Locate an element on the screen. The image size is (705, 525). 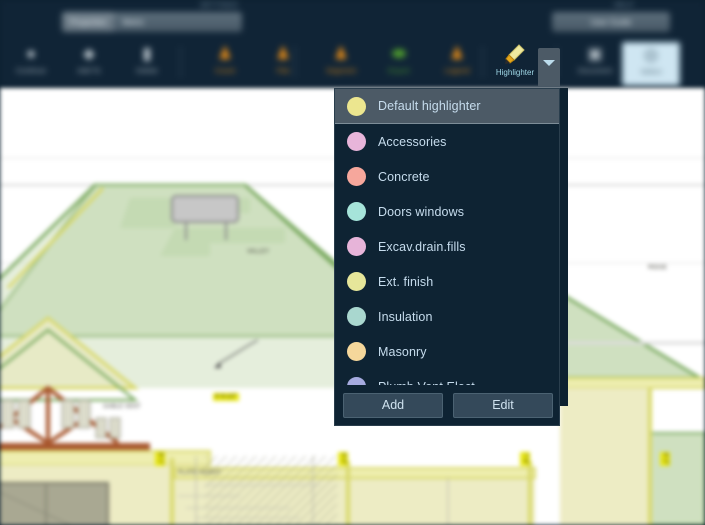
highlighter-item: Excav.drain.fills is located at coordinates (447, 246).